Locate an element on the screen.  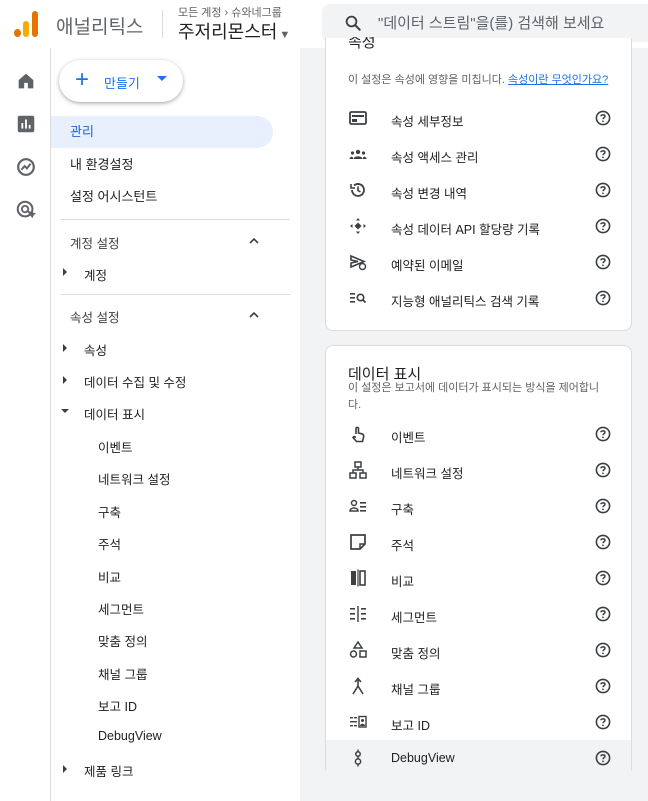
segment-icon is located at coordinates (358, 614).